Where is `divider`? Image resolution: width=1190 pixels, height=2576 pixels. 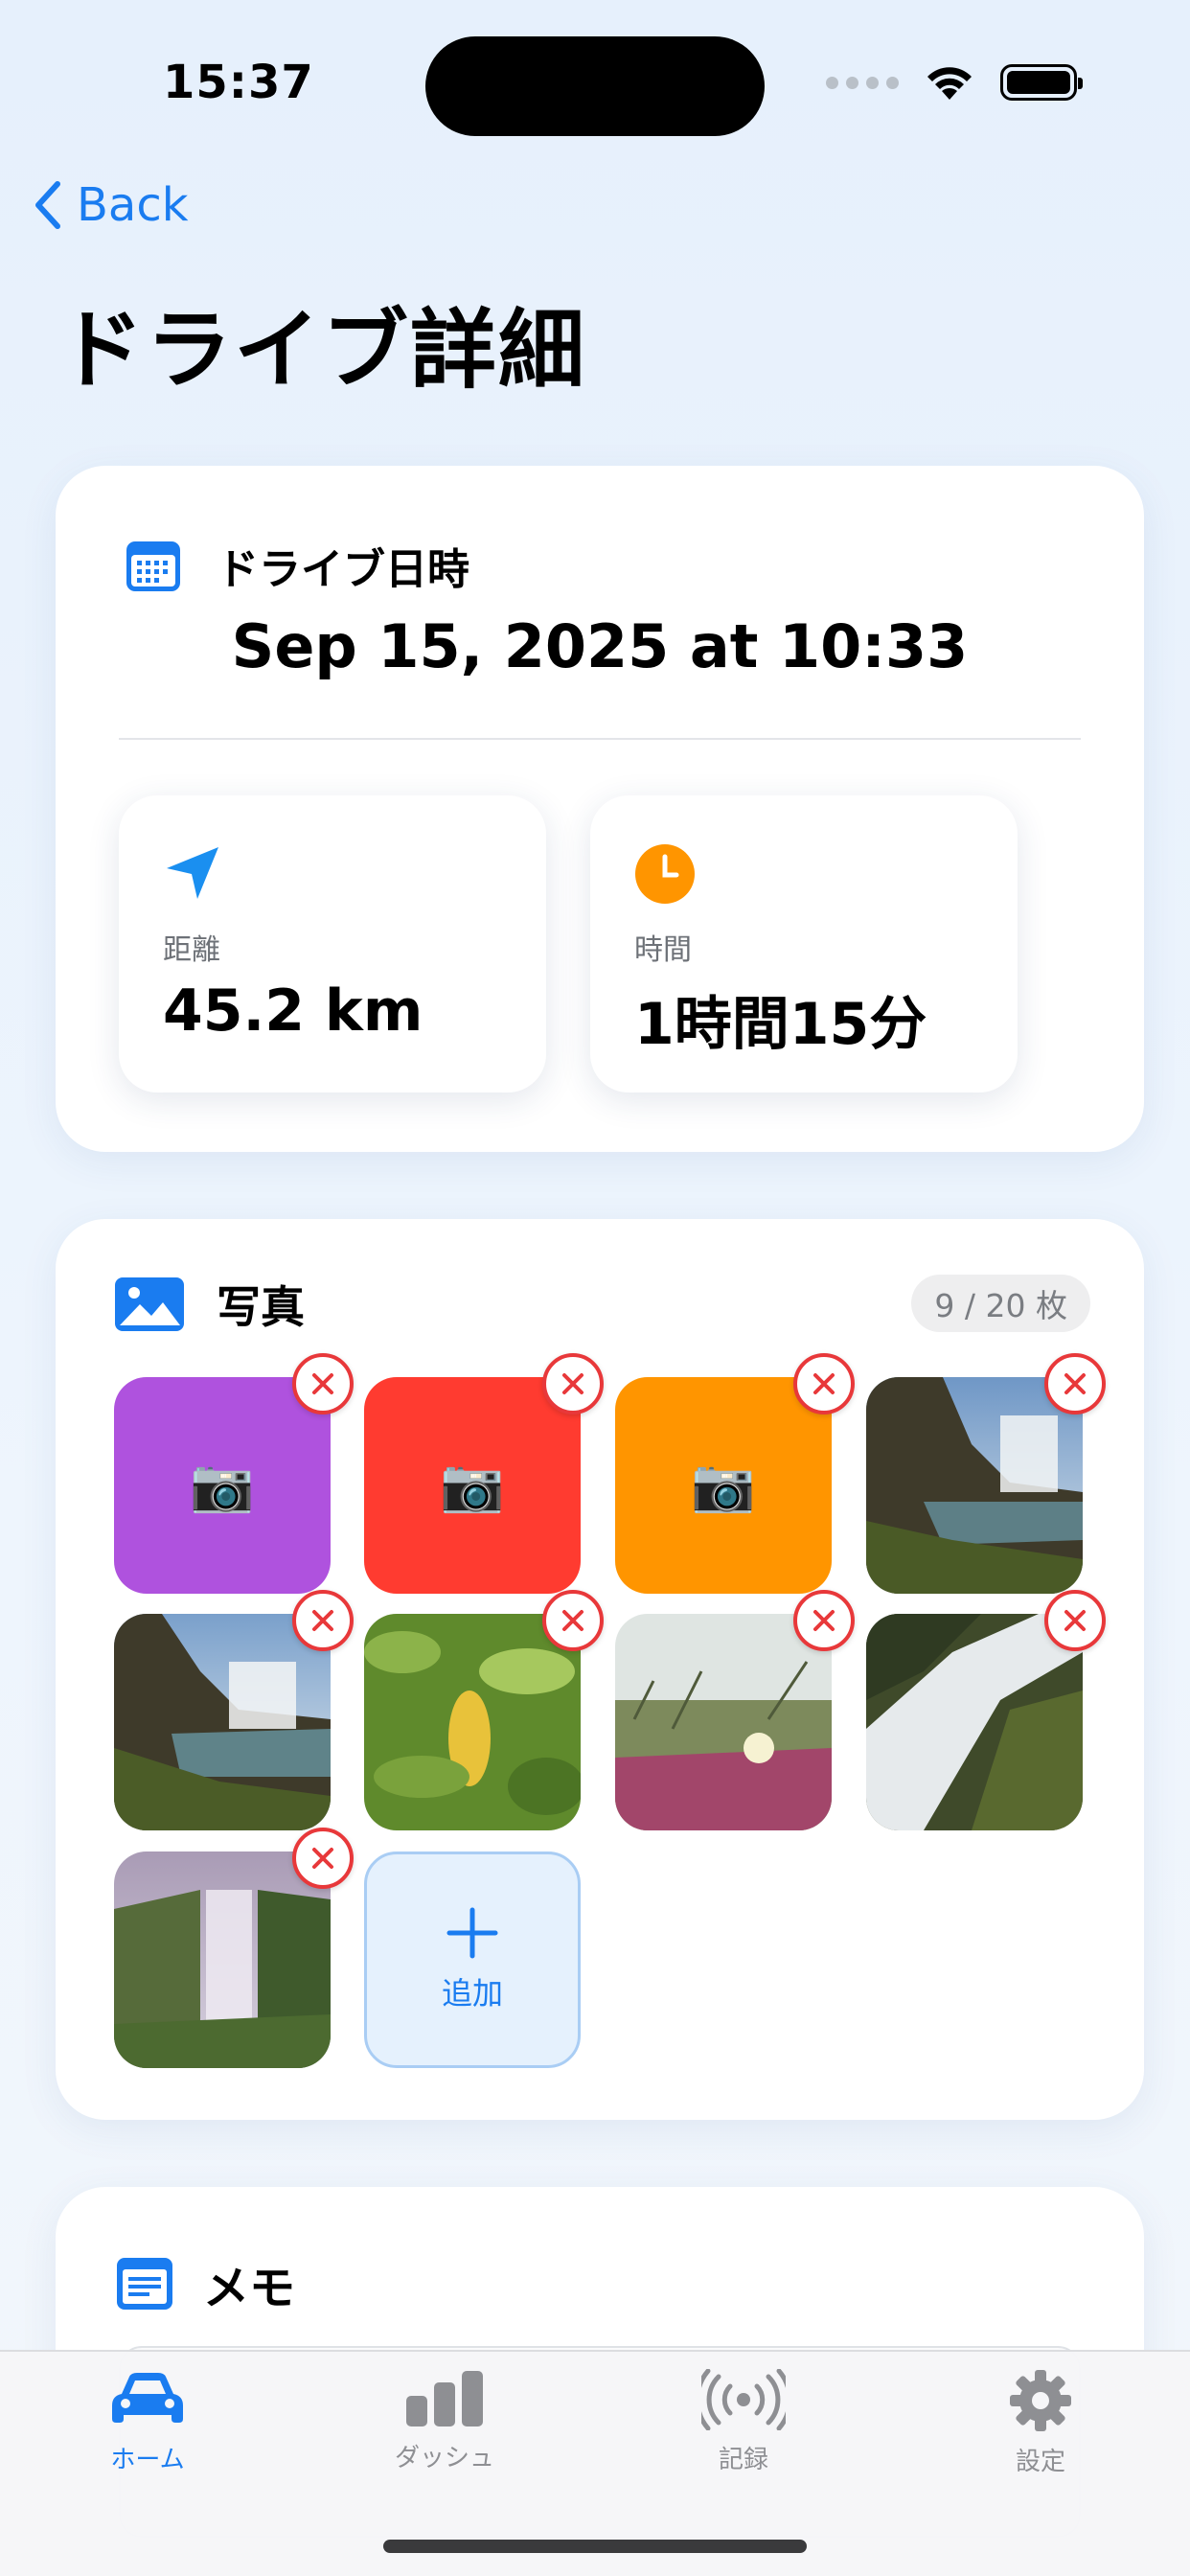
divider is located at coordinates (600, 739).